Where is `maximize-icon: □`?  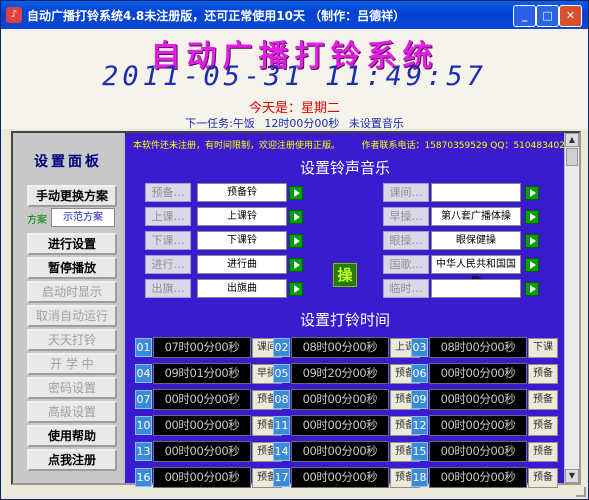
maximize-icon: □ is located at coordinates (547, 16).